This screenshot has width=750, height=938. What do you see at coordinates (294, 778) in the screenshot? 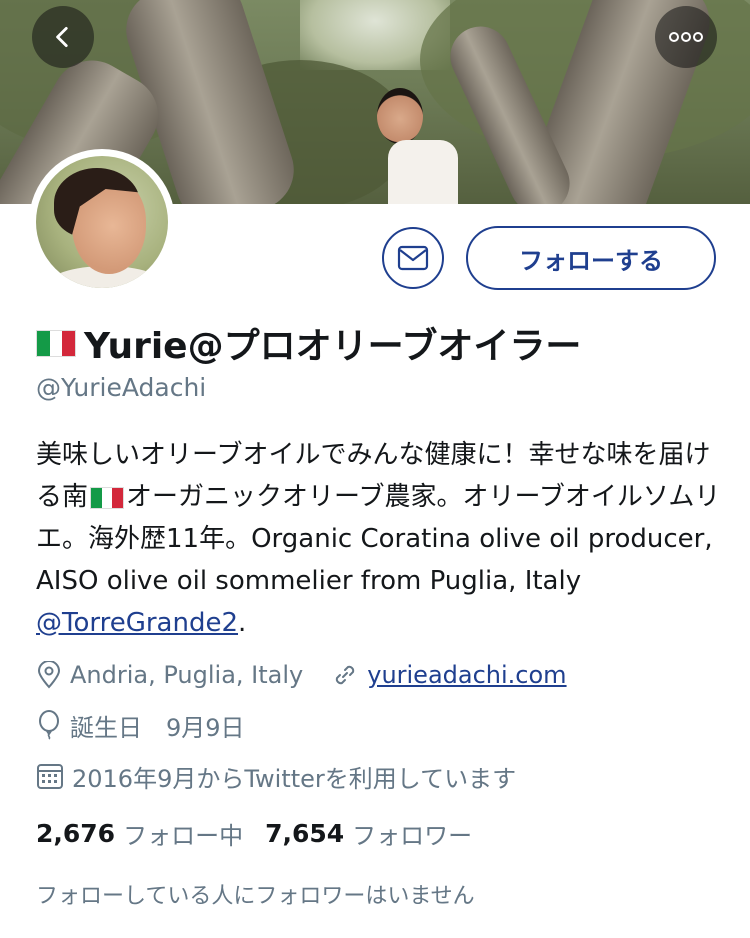
I see `joined-text: 2016年9月からTwitterを利用しています` at bounding box center [294, 778].